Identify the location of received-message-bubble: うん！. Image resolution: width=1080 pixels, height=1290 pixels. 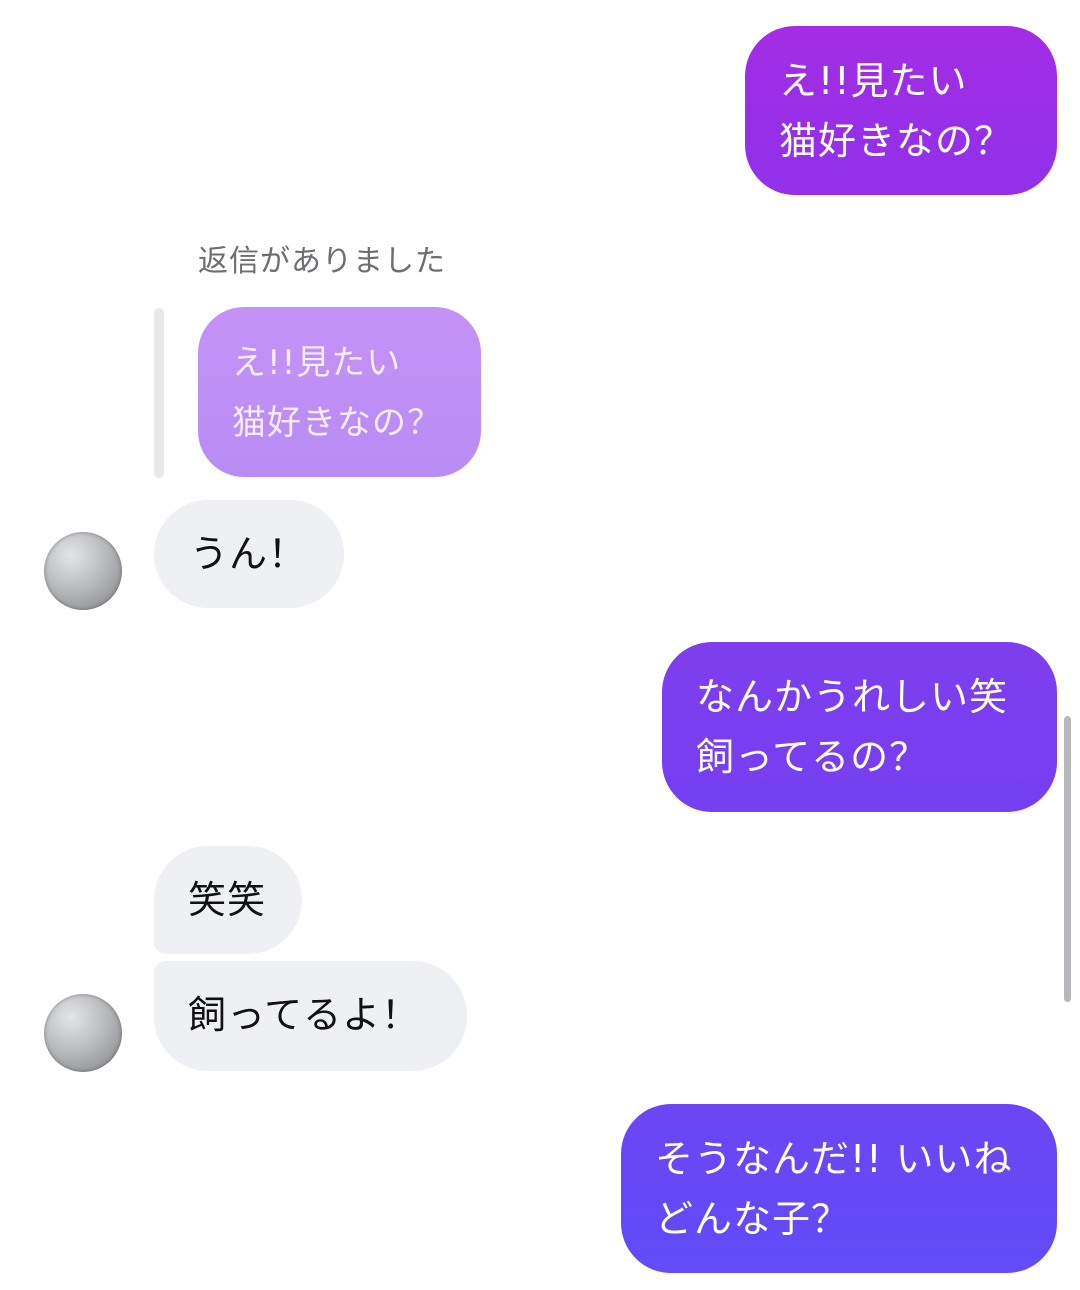
(249, 554).